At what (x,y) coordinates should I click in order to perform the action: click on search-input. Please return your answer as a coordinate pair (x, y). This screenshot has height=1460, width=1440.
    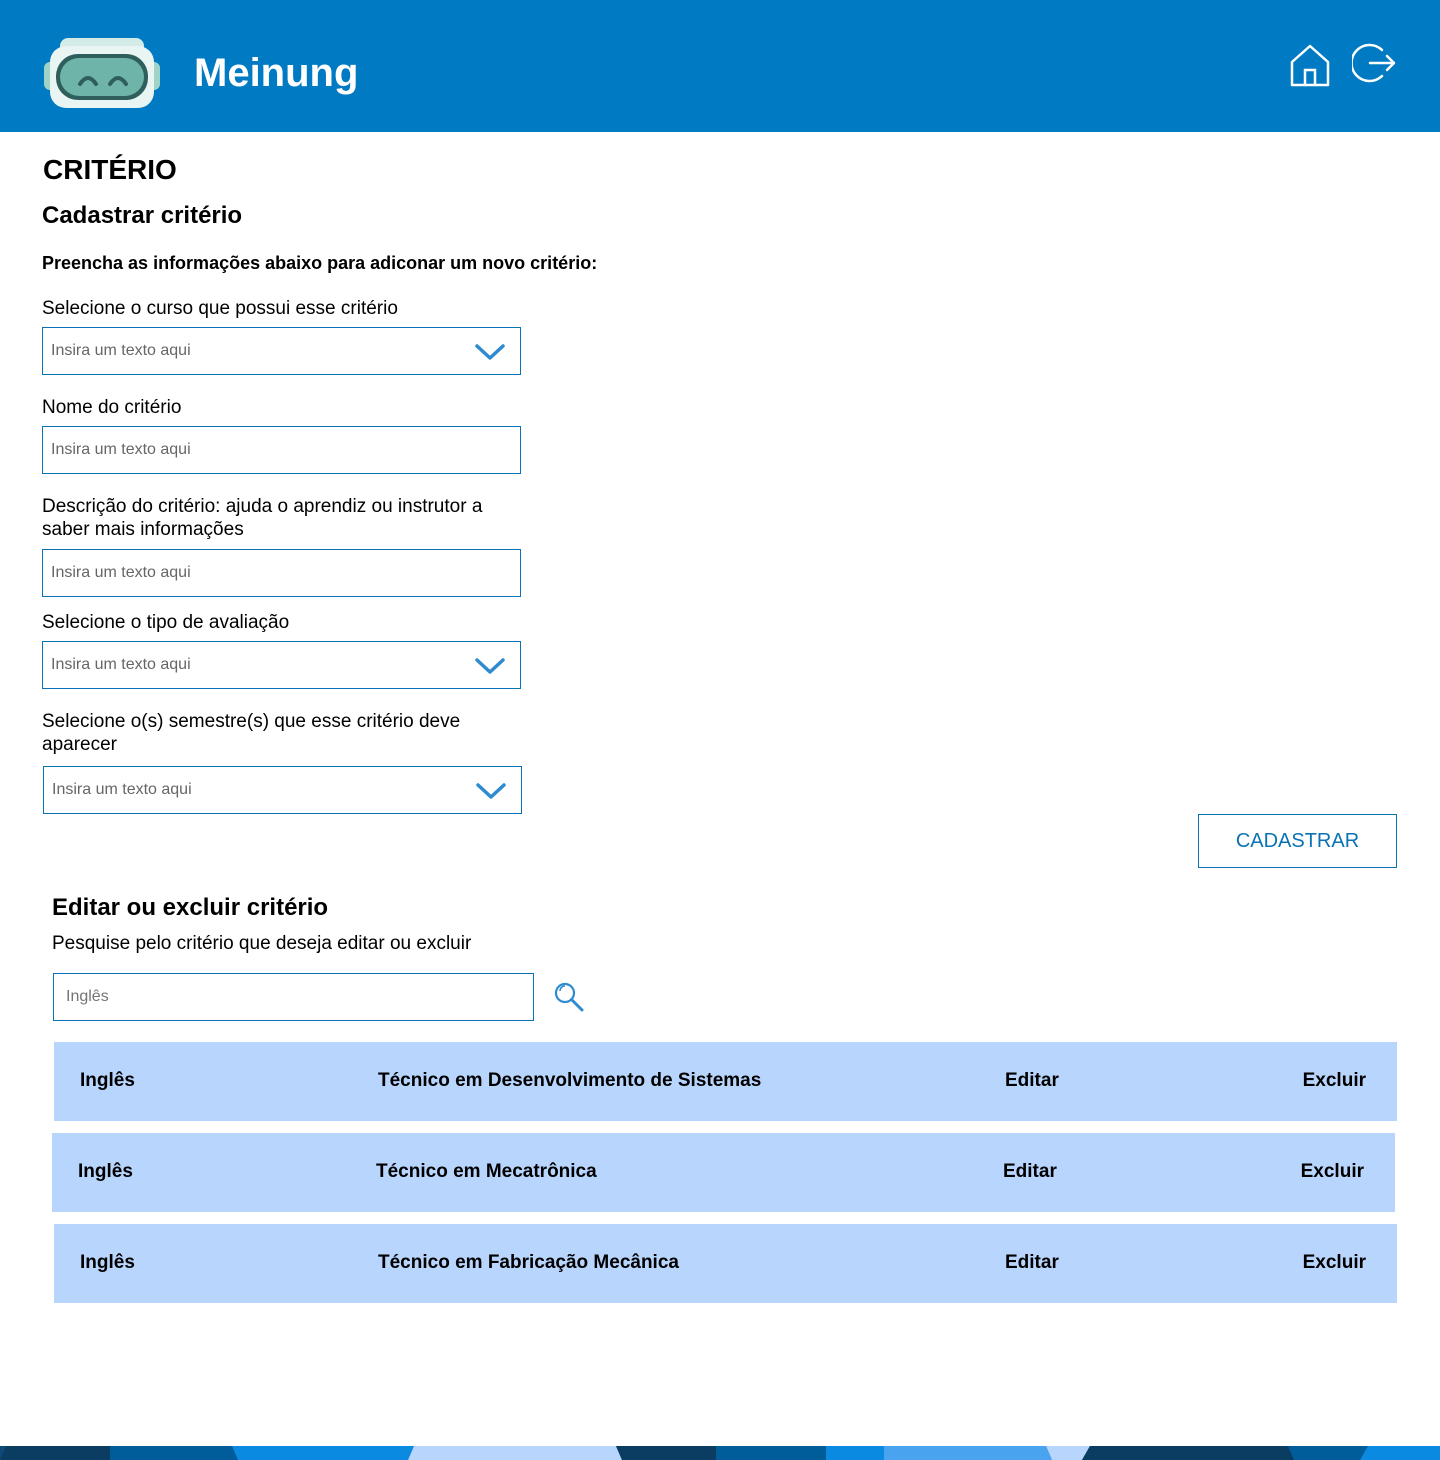
    Looking at the image, I should click on (293, 997).